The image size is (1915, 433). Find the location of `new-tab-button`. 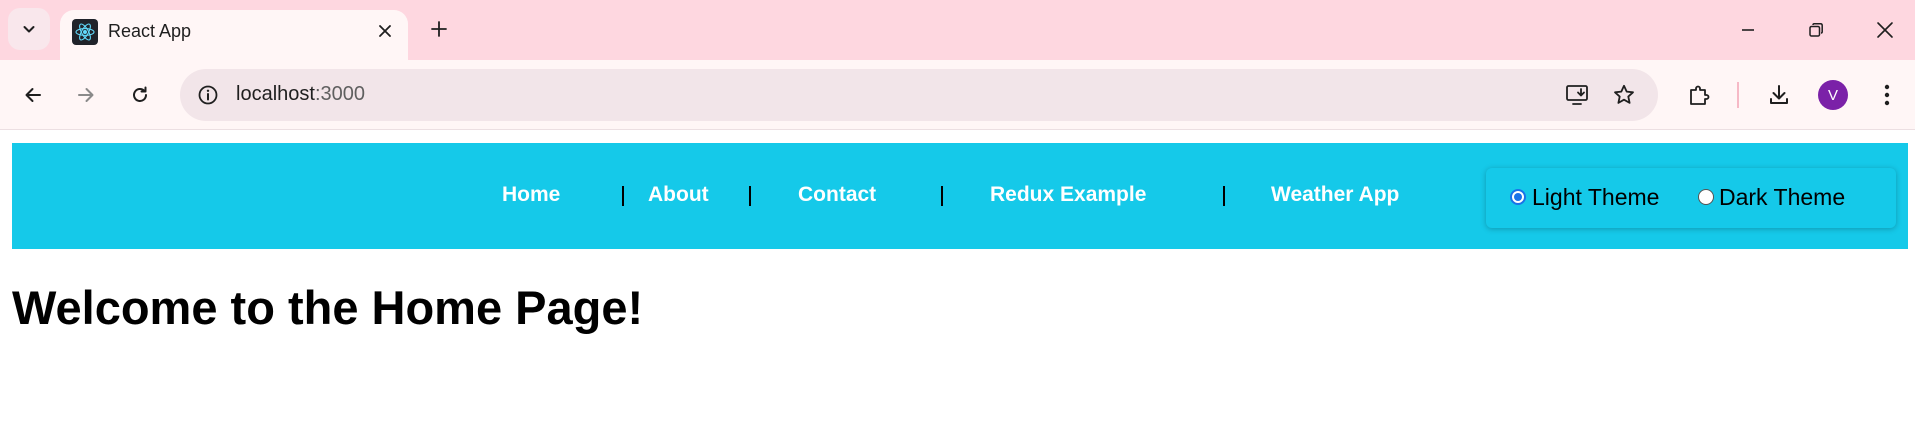

new-tab-button is located at coordinates (439, 29).